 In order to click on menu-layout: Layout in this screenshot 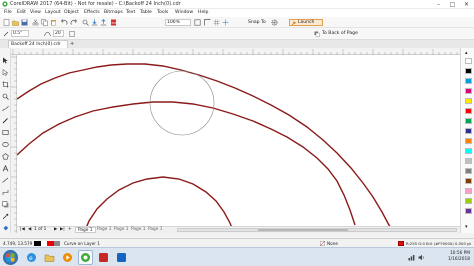, I will do `click(53, 12)`.